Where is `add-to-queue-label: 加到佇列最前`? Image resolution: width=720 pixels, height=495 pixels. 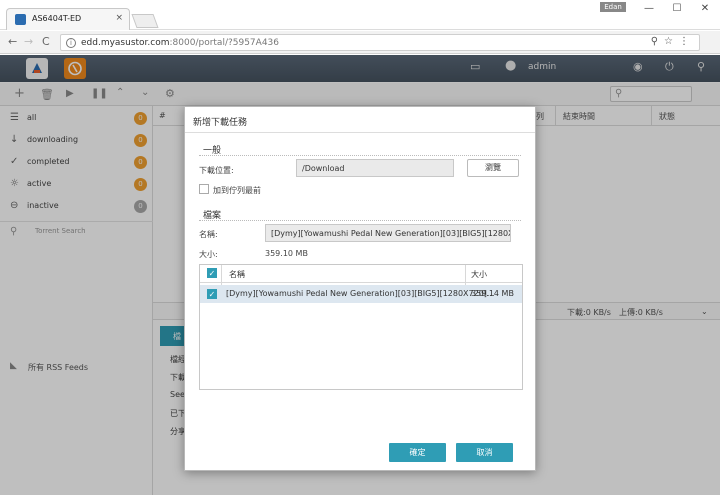
add-to-queue-label: 加到佇列最前 is located at coordinates (237, 190).